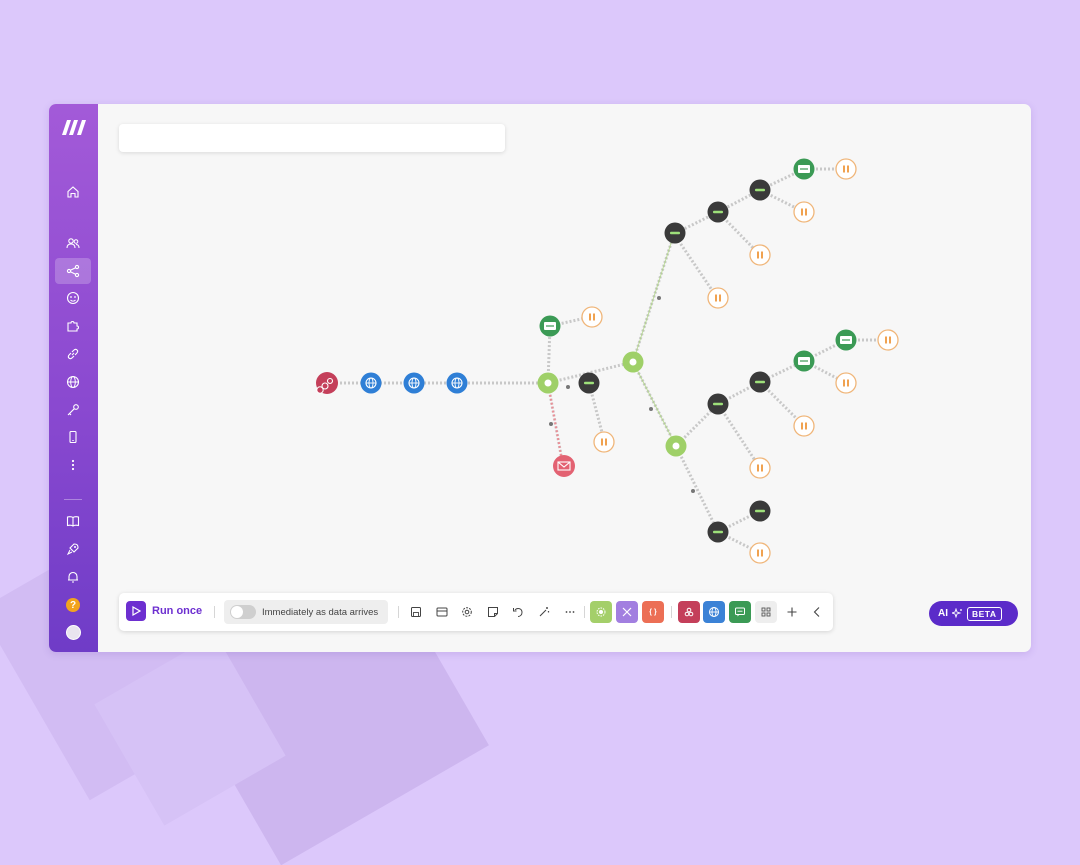 This screenshot has width=1080, height=865. Describe the element at coordinates (136, 611) in the screenshot. I see `play-icon` at that location.